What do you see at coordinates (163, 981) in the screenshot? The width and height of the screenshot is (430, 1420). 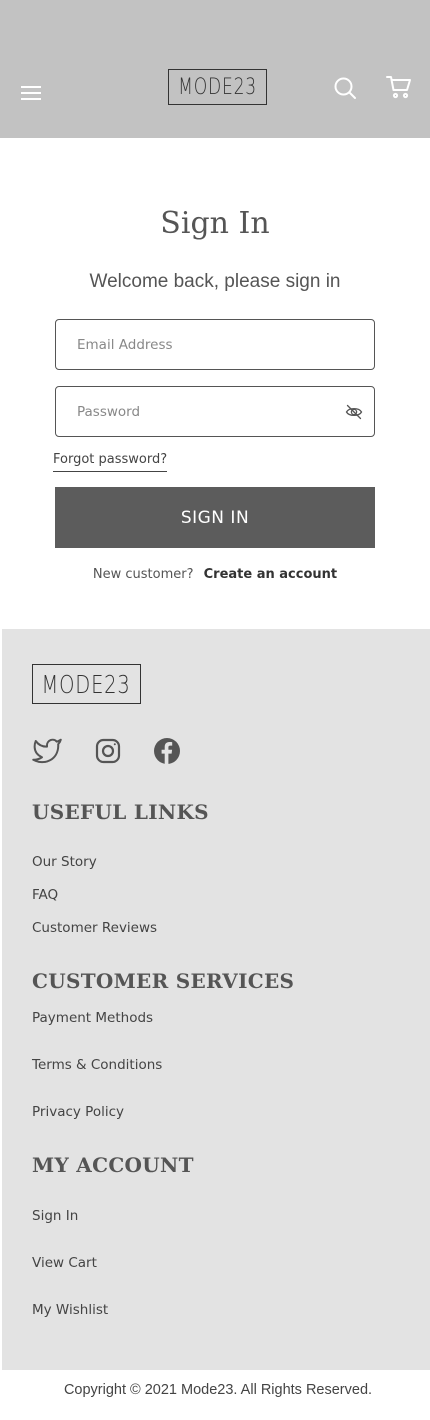 I see `customer-services-heading: CUSTOMER SERVICES` at bounding box center [163, 981].